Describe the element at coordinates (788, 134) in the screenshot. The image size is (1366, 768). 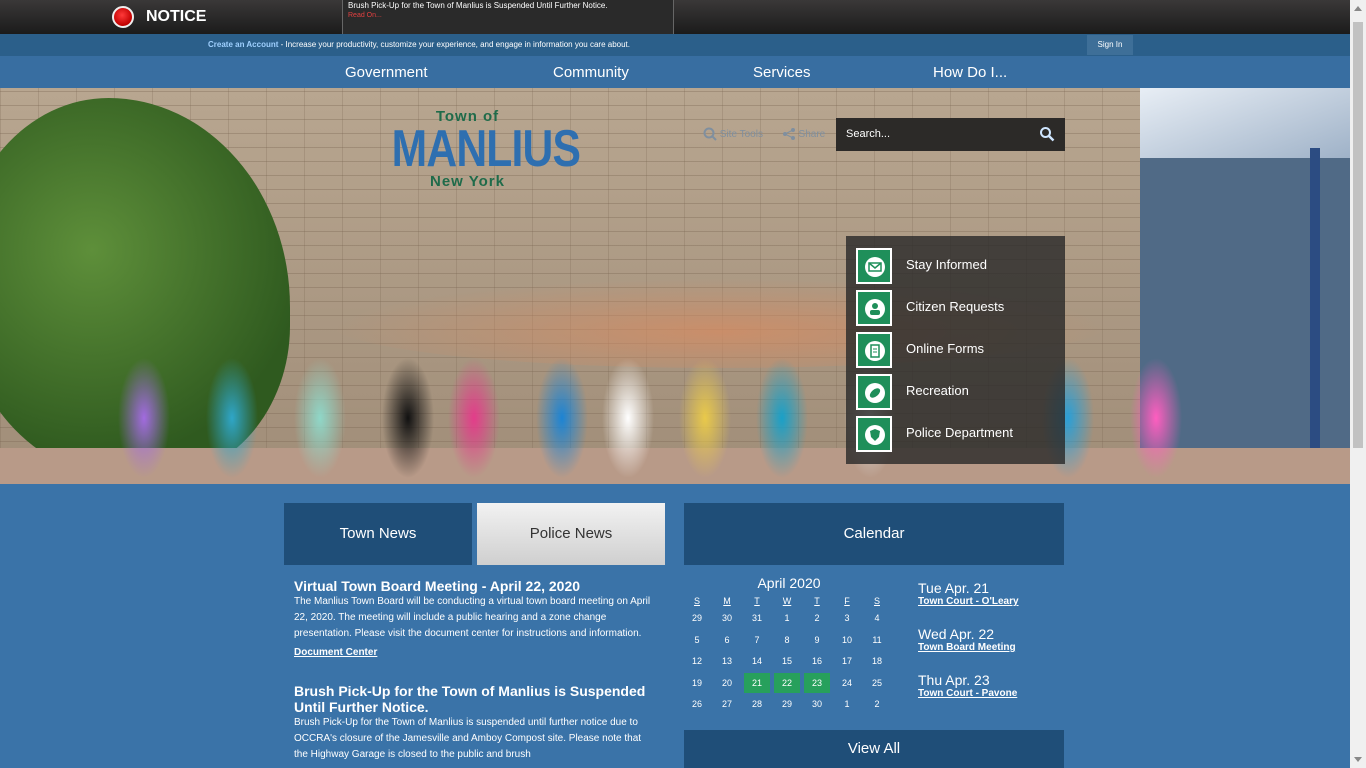
I see `share-icon` at that location.